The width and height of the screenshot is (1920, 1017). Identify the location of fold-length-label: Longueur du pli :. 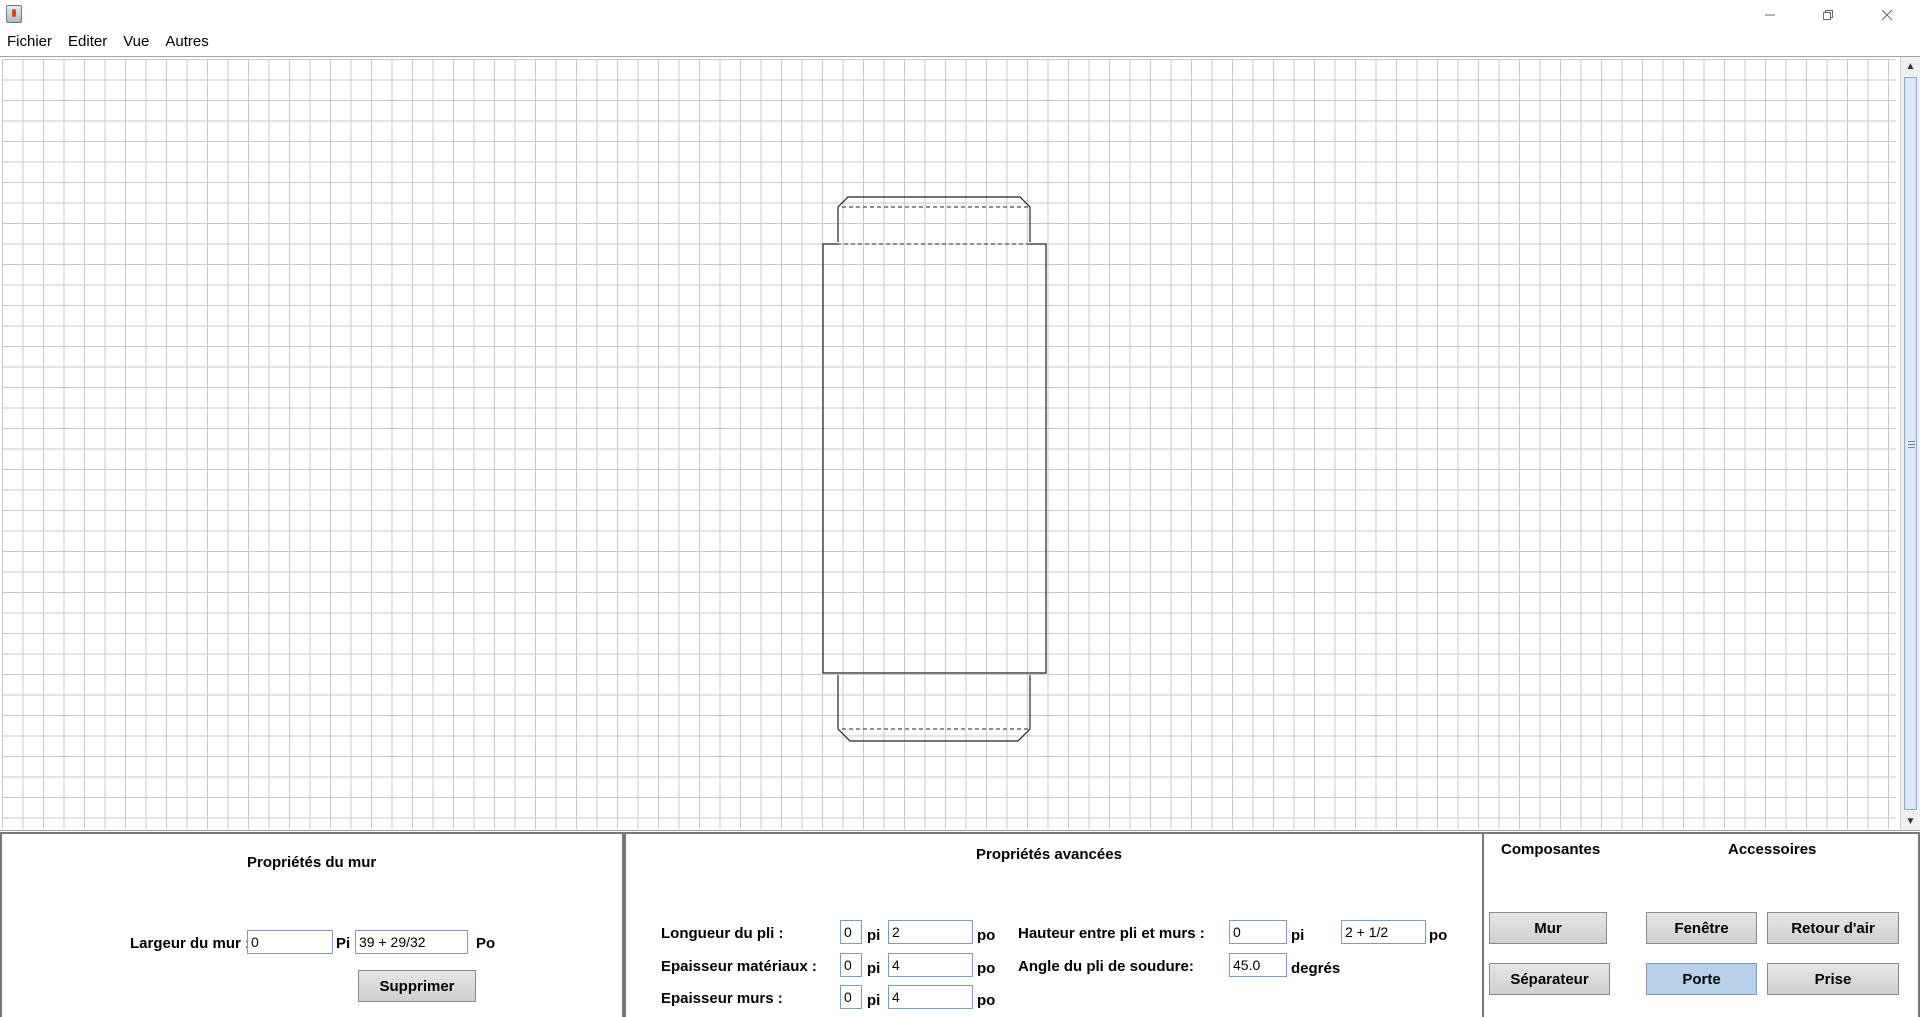
(722, 933).